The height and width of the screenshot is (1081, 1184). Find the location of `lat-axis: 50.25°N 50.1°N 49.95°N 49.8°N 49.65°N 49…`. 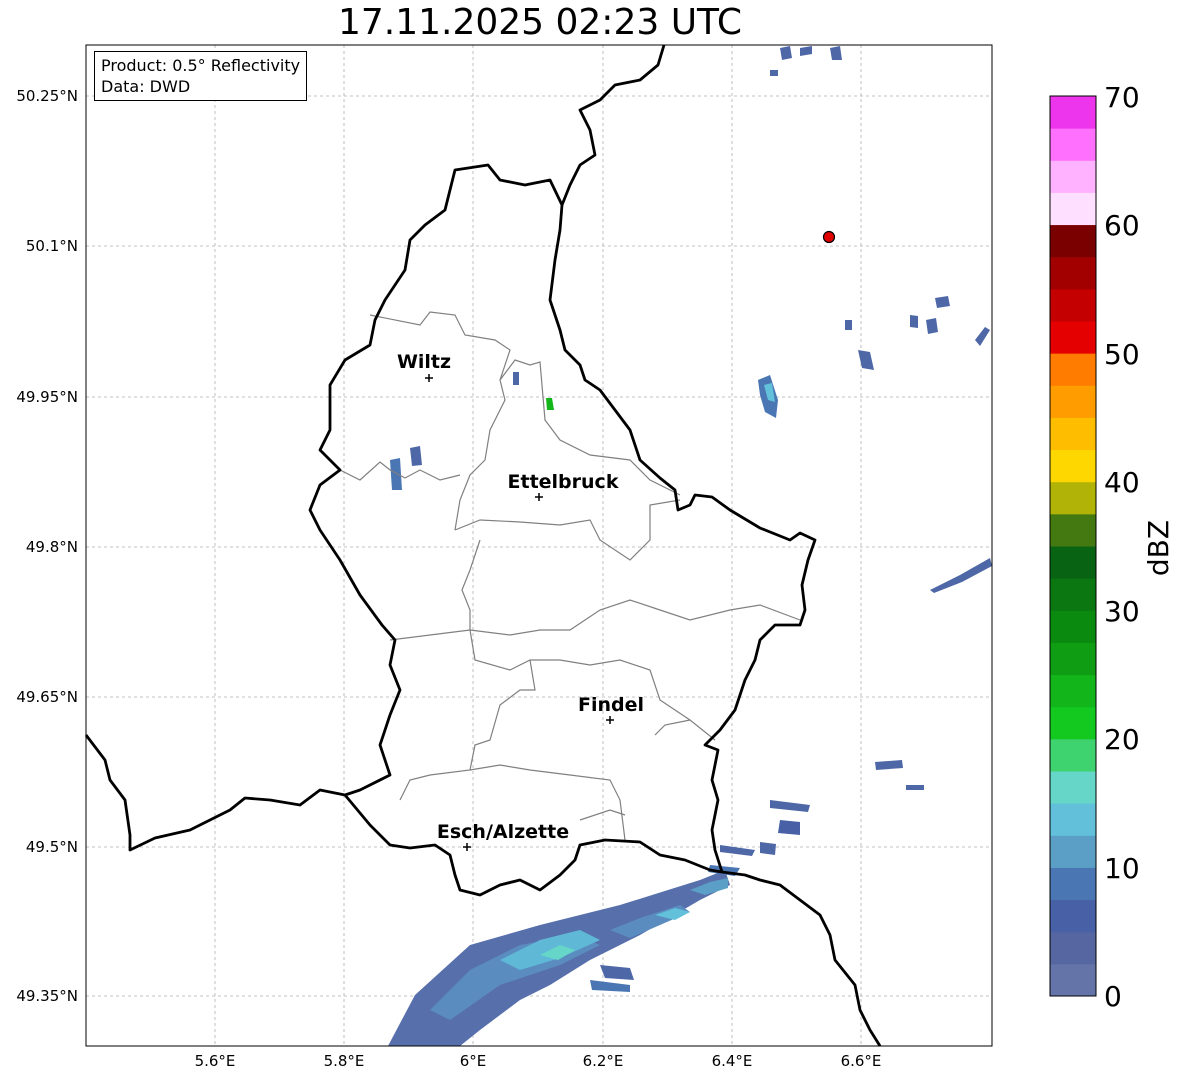

lat-axis: 50.25°N 50.1°N 49.95°N 49.8°N 49.65°N 49… is located at coordinates (47, 546).